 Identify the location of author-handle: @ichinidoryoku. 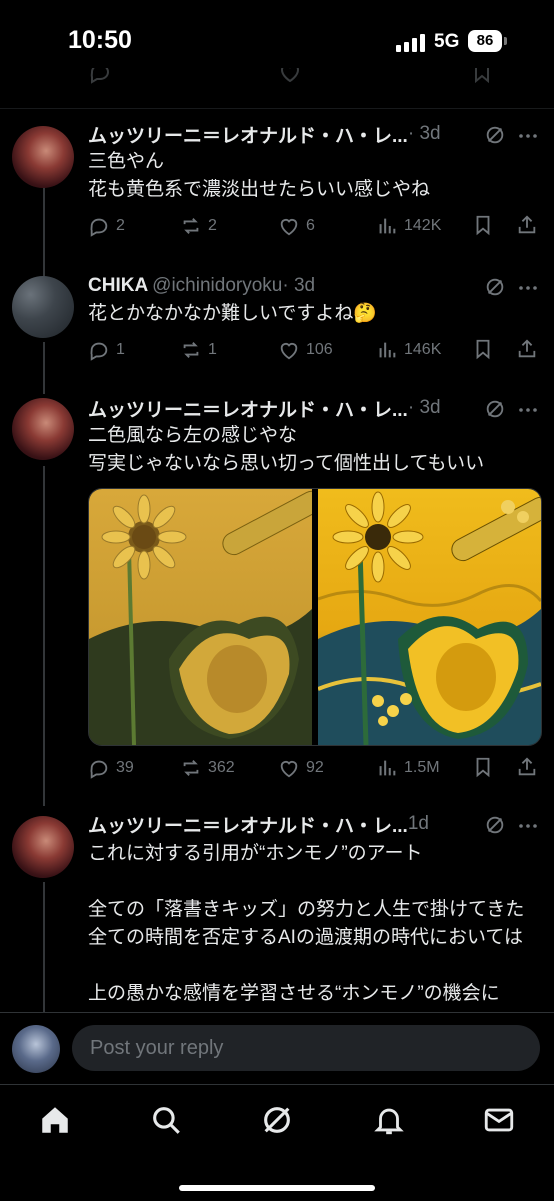
(217, 286).